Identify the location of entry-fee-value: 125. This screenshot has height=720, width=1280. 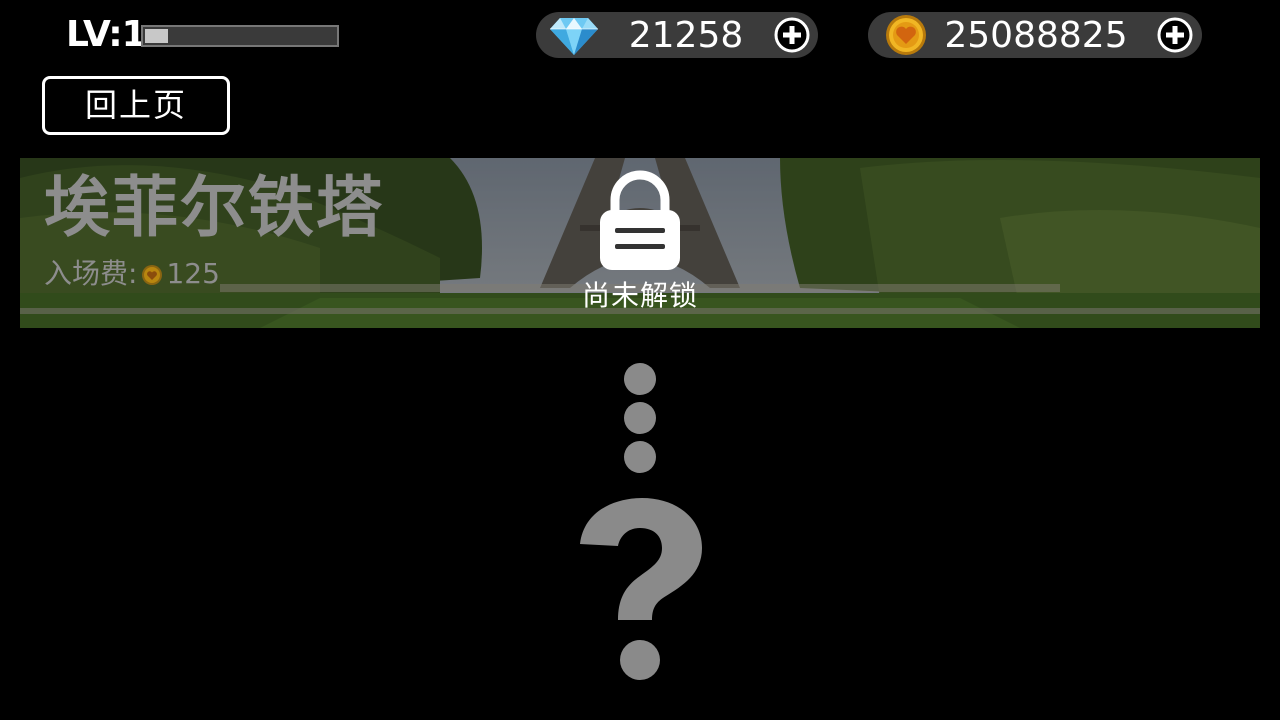
(193, 273).